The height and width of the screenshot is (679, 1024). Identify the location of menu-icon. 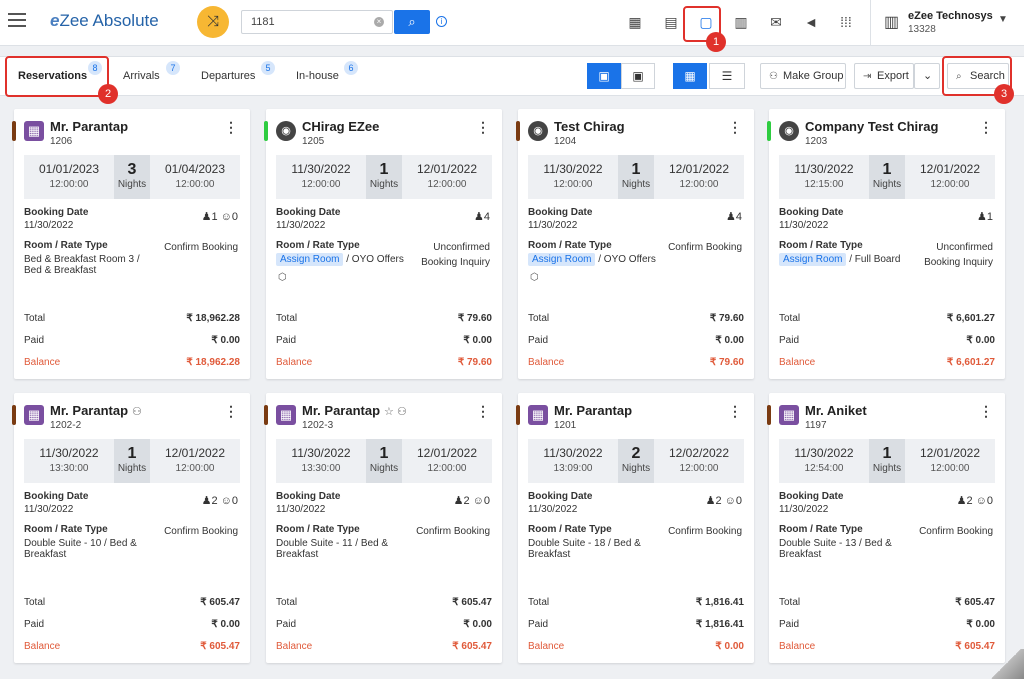
(17, 20).